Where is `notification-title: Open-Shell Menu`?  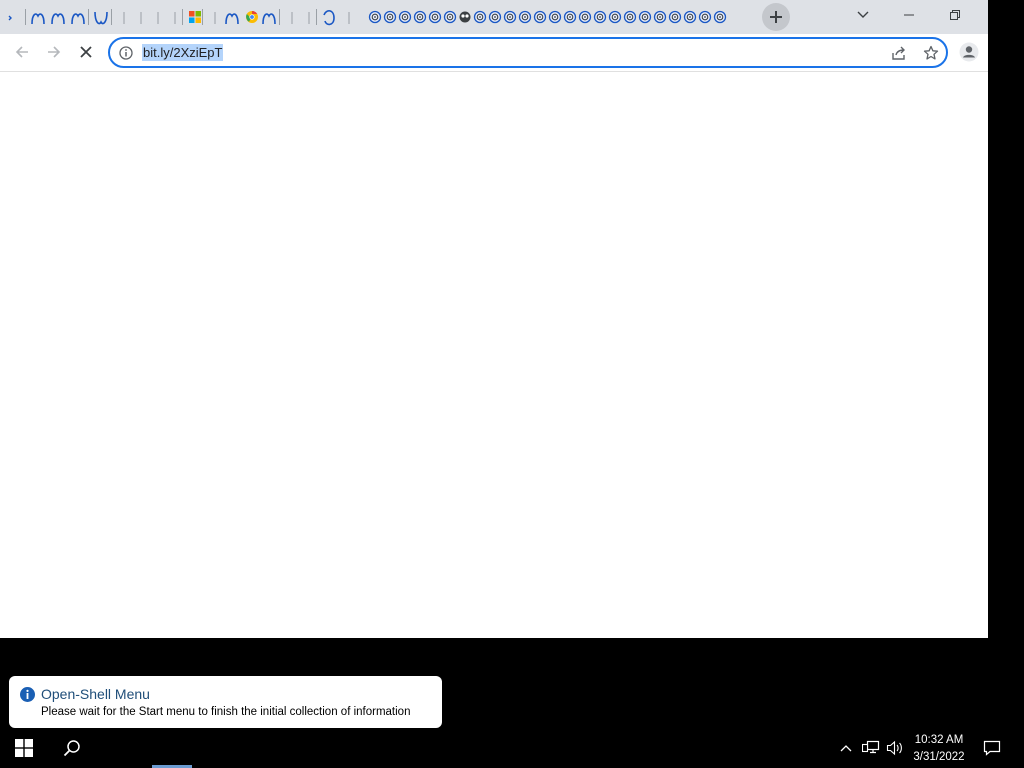 notification-title: Open-Shell Menu is located at coordinates (95, 694).